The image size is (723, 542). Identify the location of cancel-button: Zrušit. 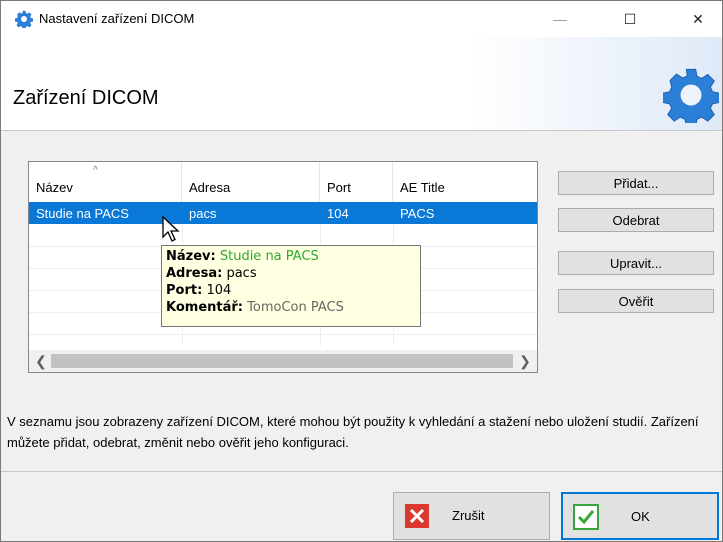
(471, 516).